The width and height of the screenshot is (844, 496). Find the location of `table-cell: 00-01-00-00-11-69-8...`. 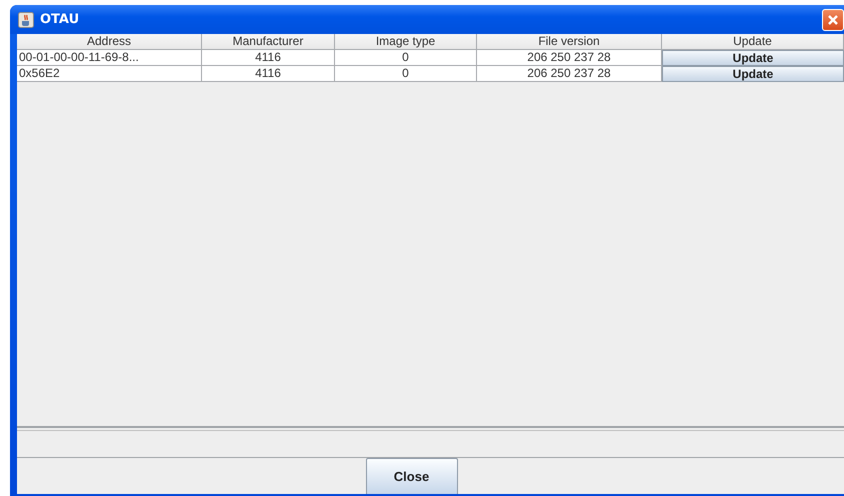

table-cell: 00-01-00-00-11-69-8... is located at coordinates (109, 58).